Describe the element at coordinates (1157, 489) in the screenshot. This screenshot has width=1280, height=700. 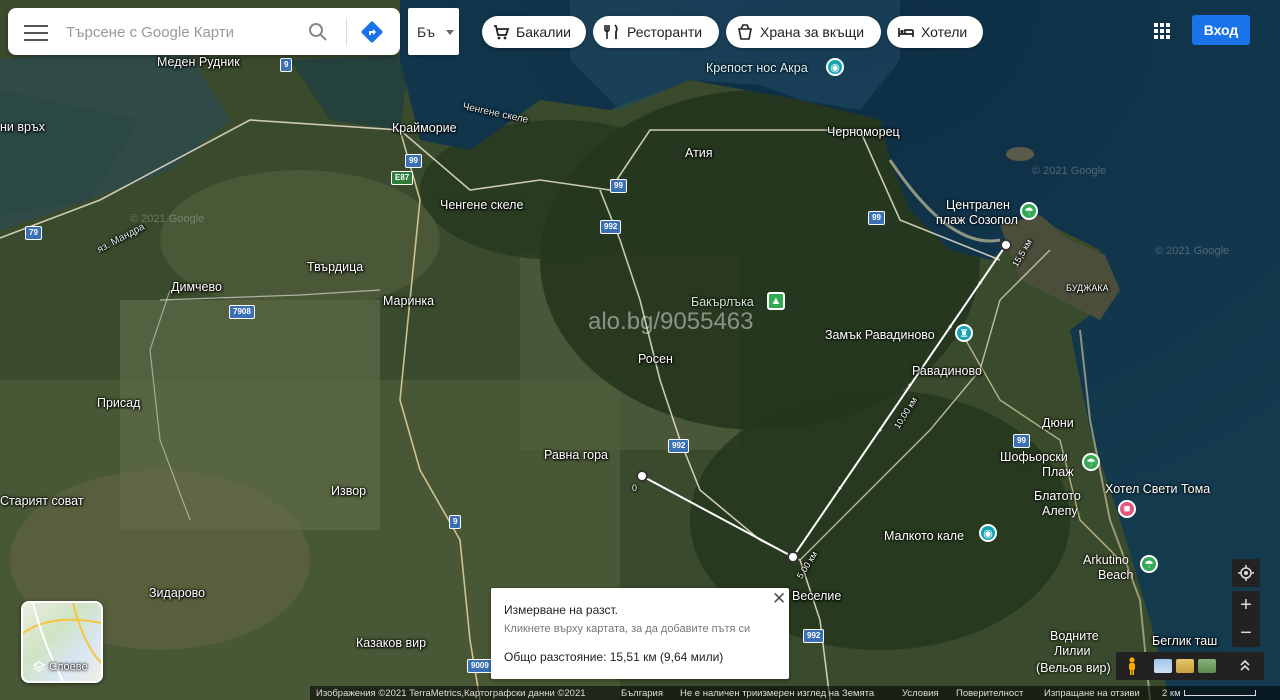
I see `poi-label: Хотел Свети Тома` at that location.